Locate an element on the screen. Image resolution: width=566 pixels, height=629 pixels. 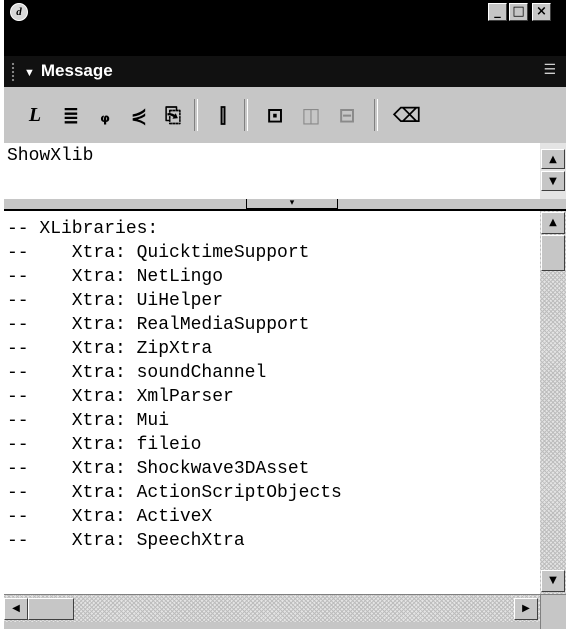
input-vertical-scrollbar: ▲ ▼ is located at coordinates (553, 171).